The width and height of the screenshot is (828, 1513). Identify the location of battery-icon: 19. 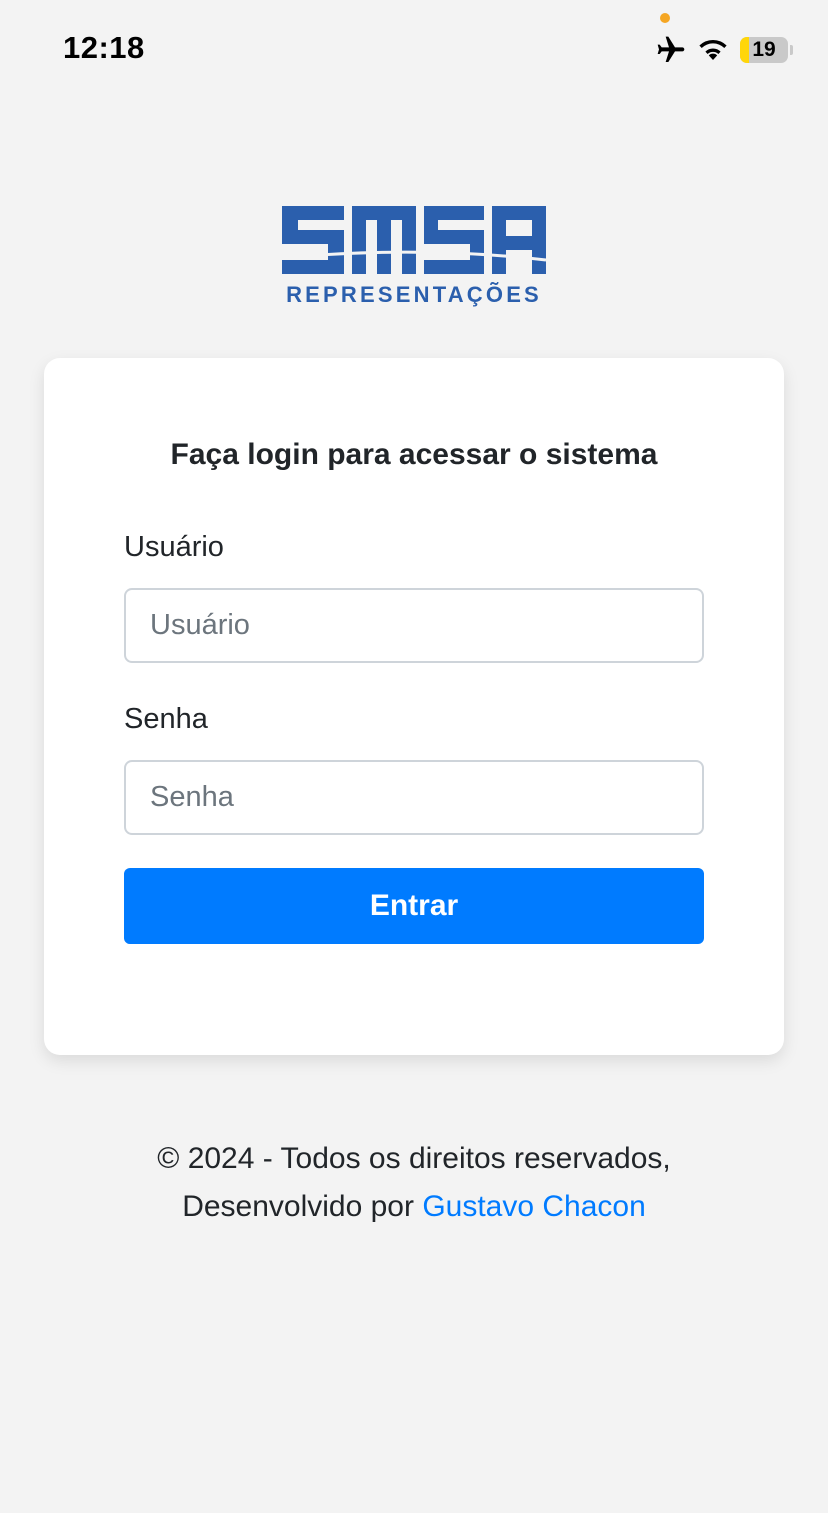
(764, 50).